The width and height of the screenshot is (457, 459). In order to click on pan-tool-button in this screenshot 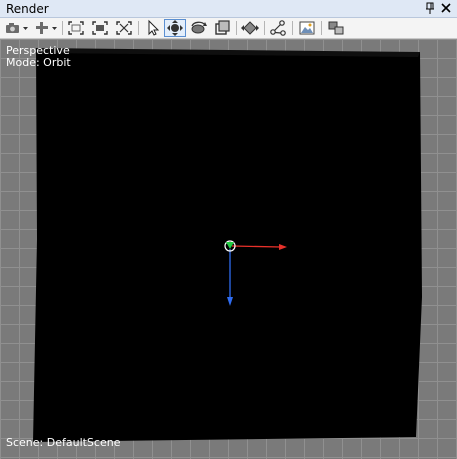, I will do `click(250, 28)`.